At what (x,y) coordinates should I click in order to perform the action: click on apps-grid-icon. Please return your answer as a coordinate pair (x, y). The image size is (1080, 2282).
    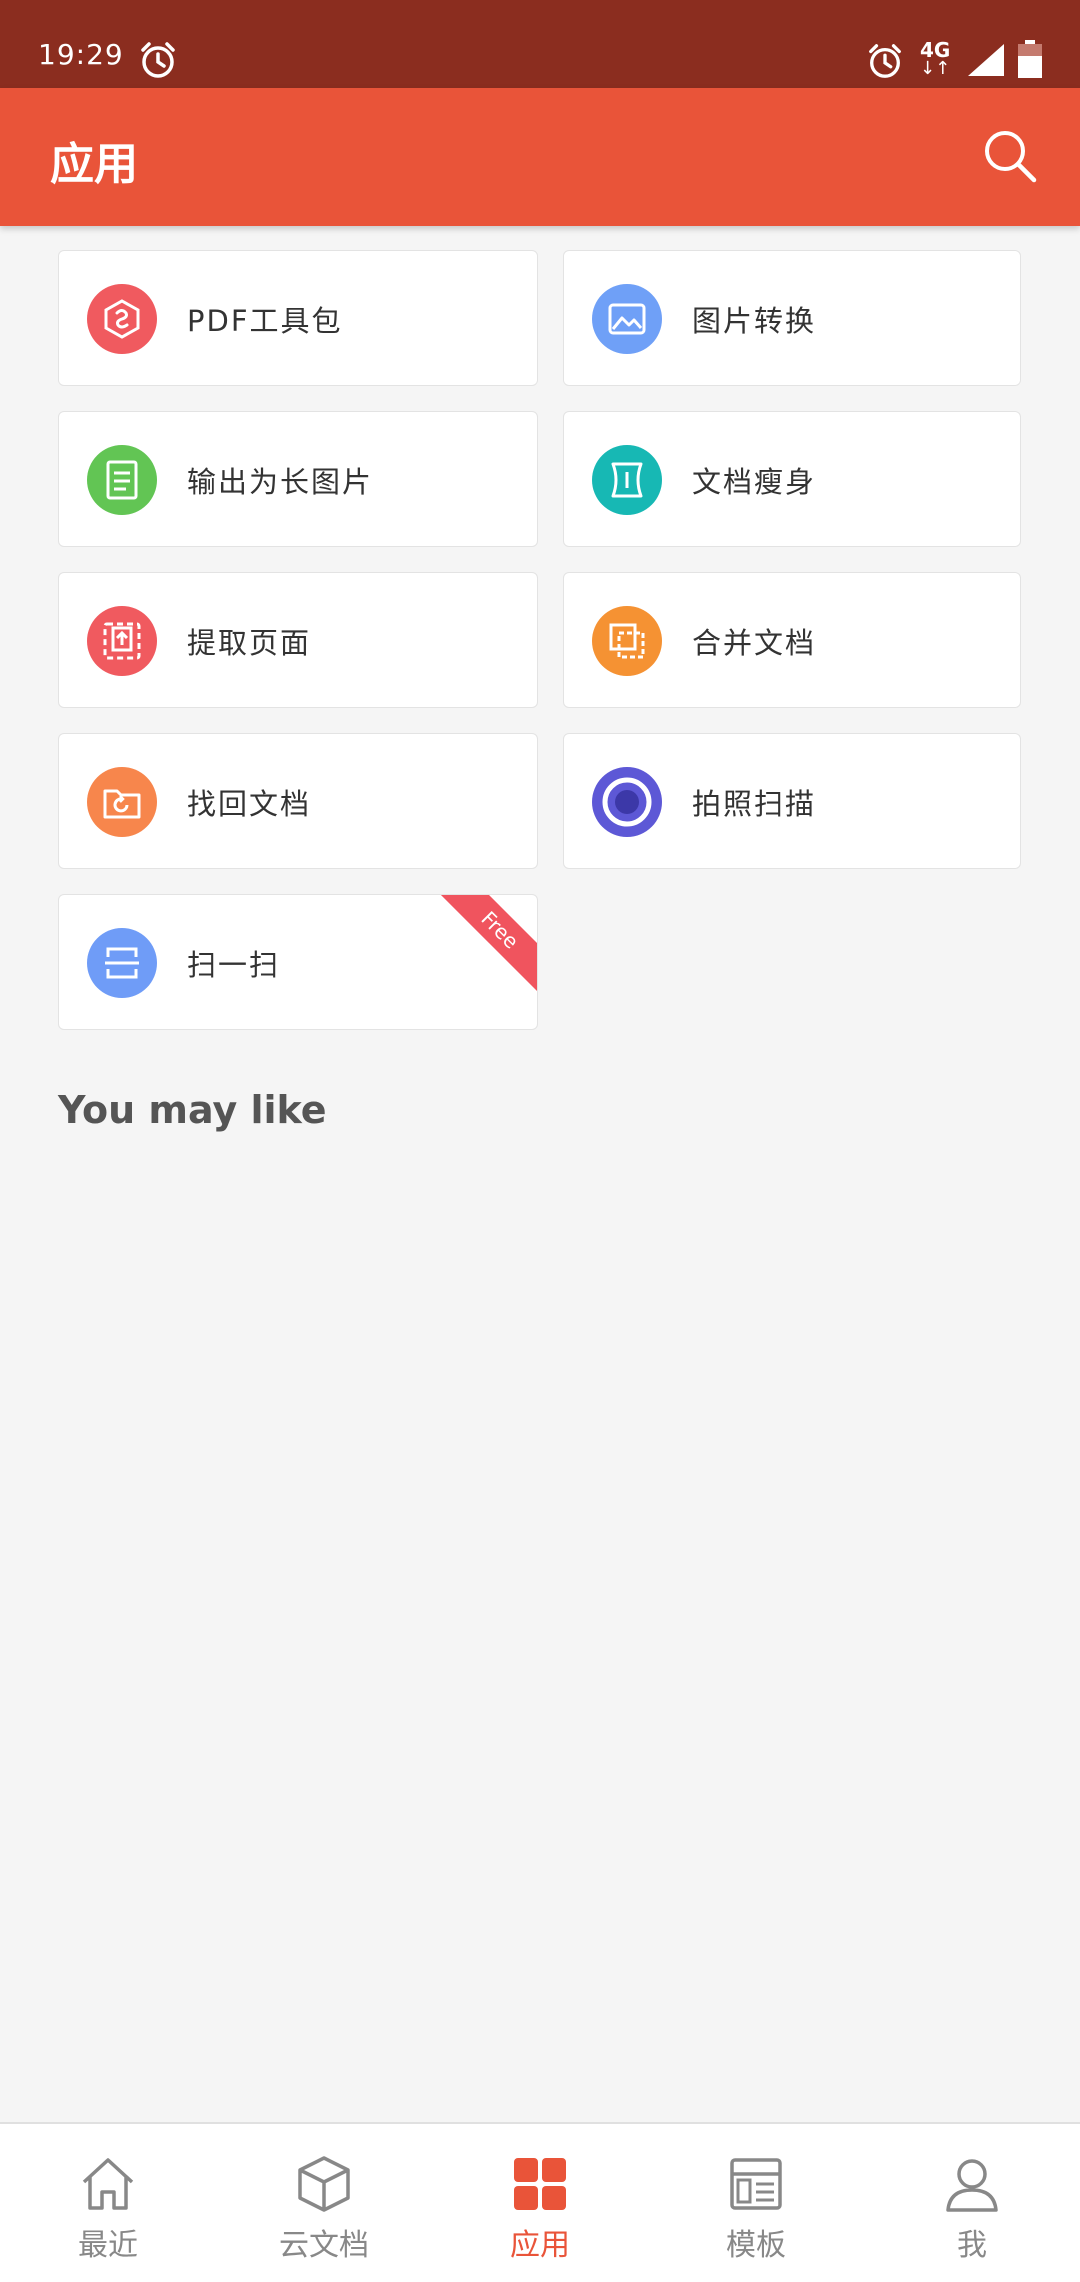
    Looking at the image, I should click on (540, 2184).